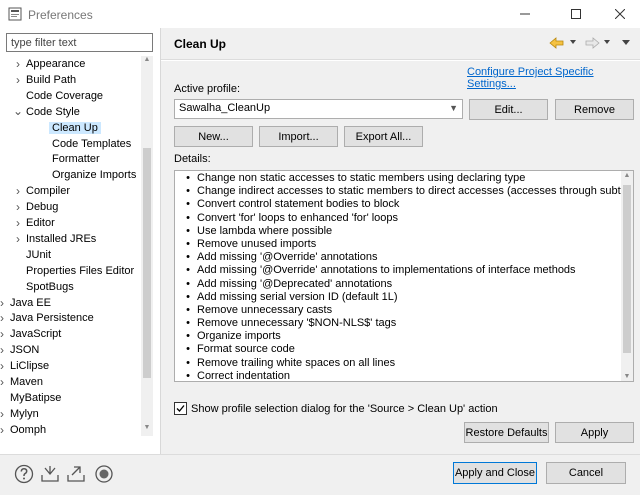  What do you see at coordinates (30, 366) in the screenshot?
I see `tree-item-label: LiClipse` at bounding box center [30, 366].